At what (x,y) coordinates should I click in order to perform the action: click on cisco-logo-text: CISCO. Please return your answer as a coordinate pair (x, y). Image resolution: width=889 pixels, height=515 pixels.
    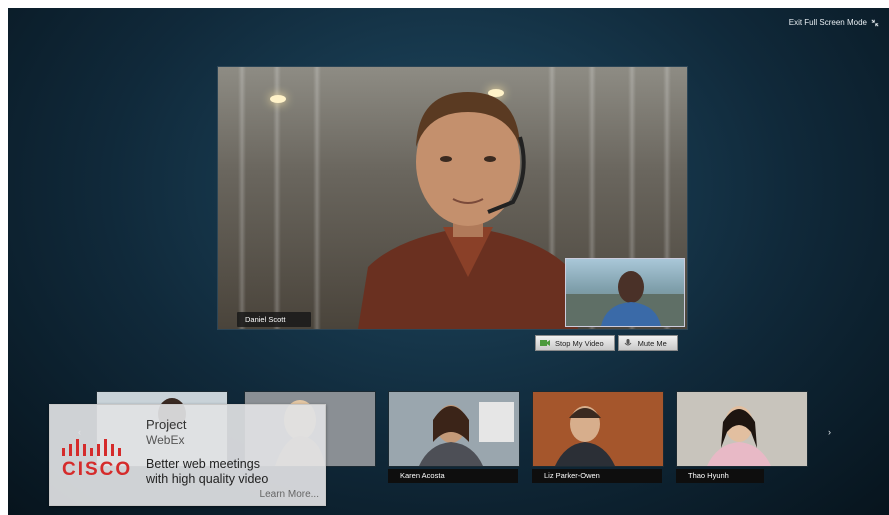
    Looking at the image, I should click on (97, 469).